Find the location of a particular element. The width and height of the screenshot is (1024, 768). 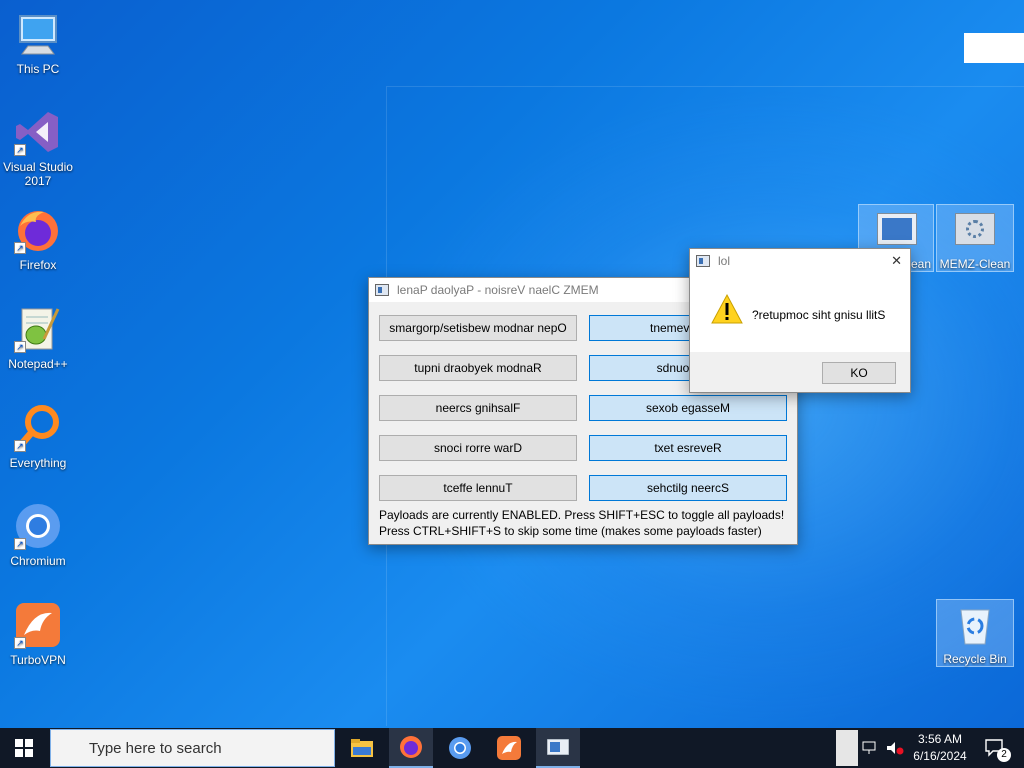

taskbar-memz-window is located at coordinates (558, 748).